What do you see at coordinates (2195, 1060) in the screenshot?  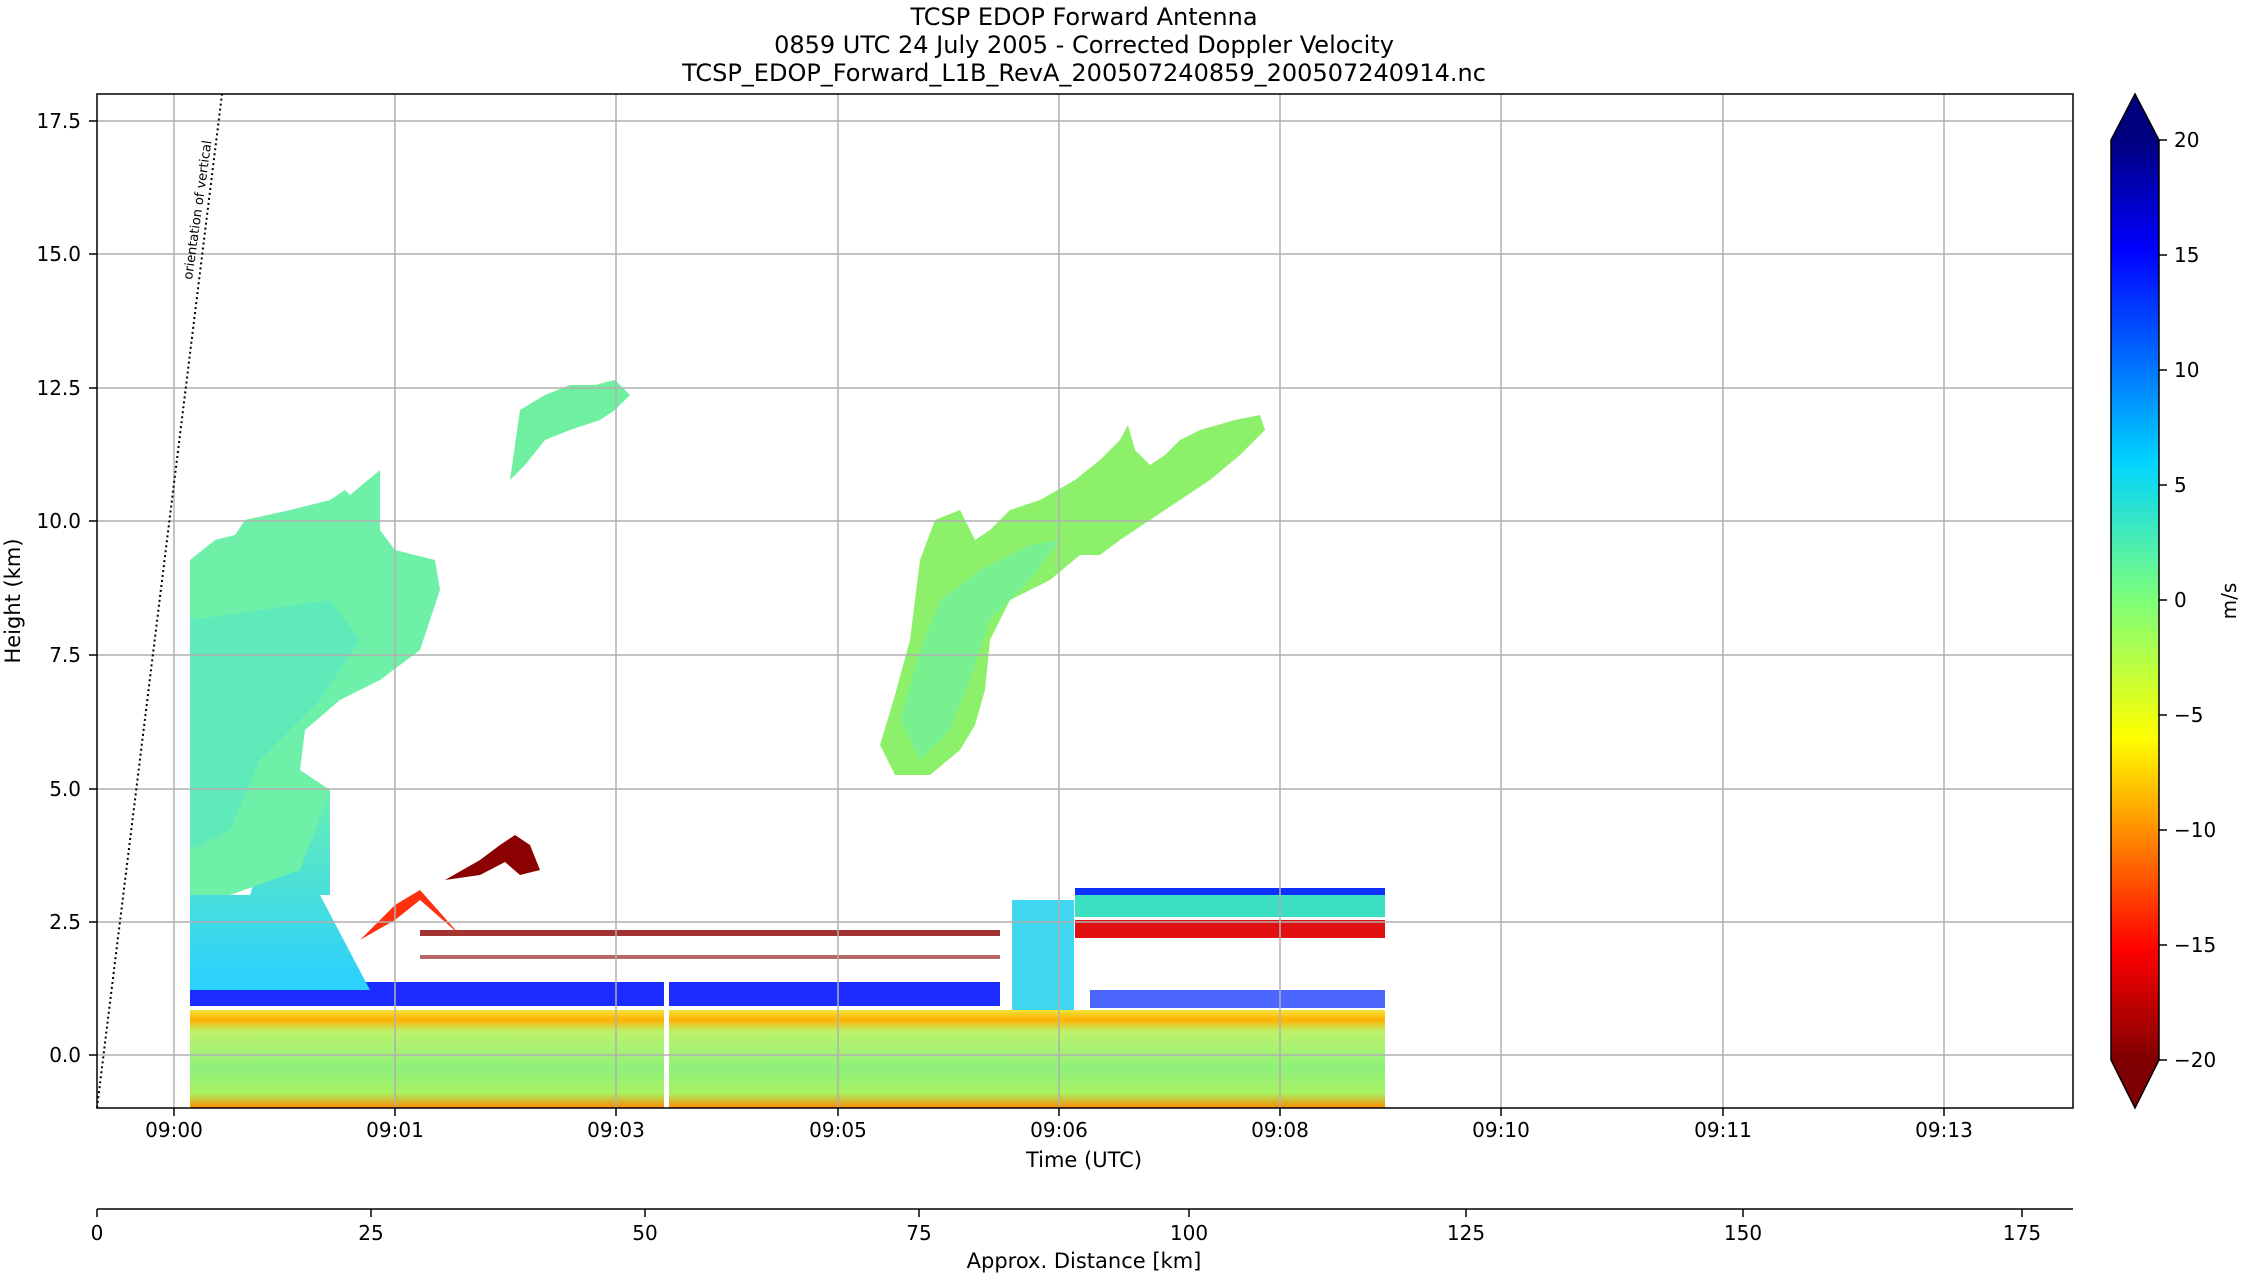 I see `colorbar-tick-label: −20` at bounding box center [2195, 1060].